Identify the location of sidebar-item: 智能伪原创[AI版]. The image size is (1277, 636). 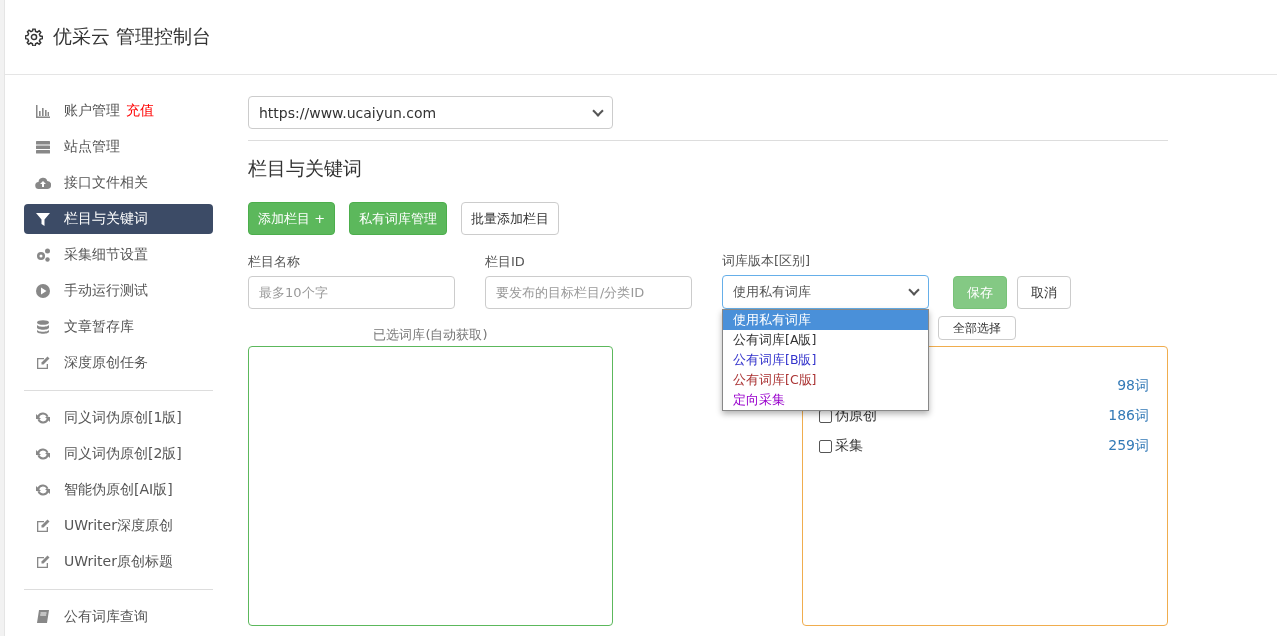
(118, 490).